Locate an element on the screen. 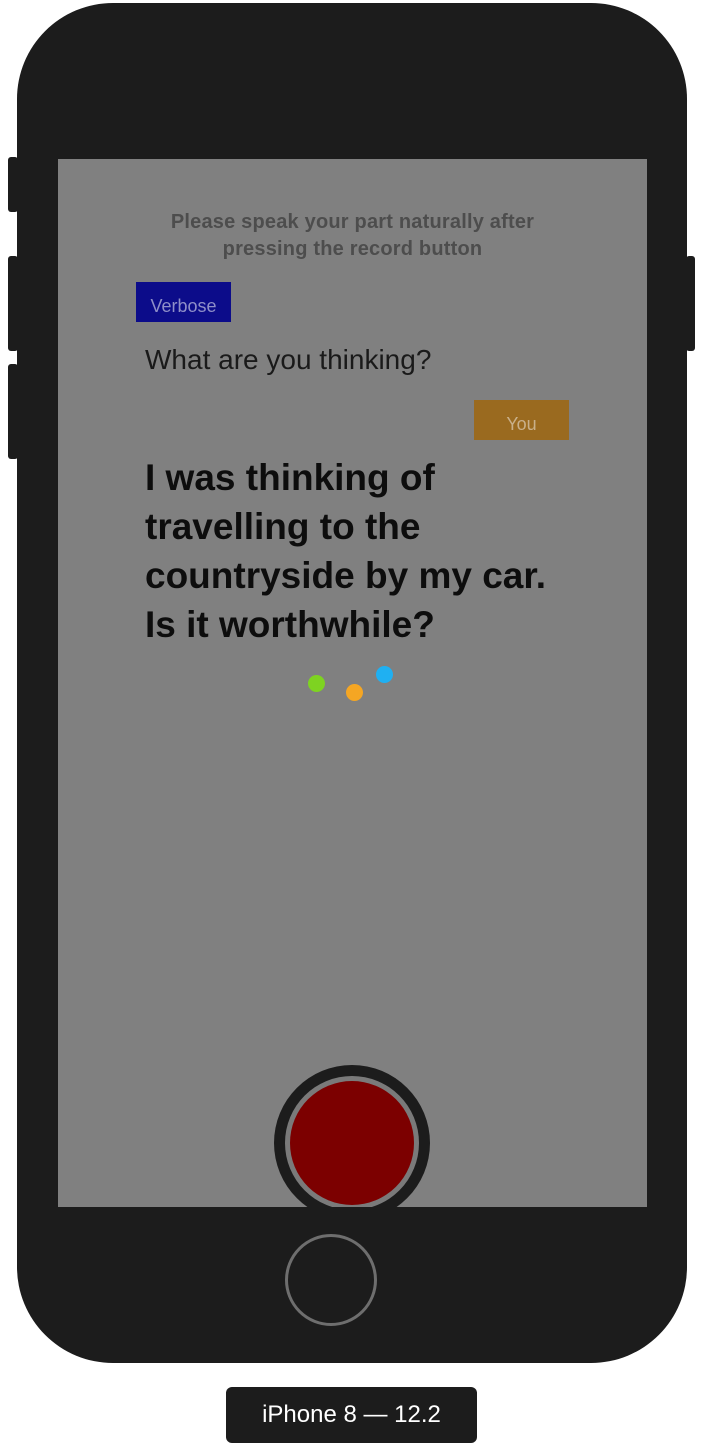  loading-dot-orange is located at coordinates (354, 692).